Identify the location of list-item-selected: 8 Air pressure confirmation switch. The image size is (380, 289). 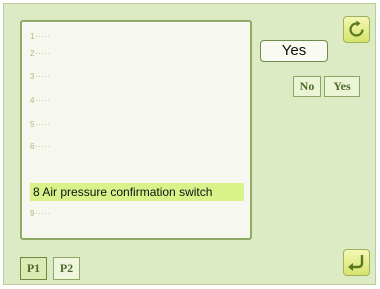
(137, 192).